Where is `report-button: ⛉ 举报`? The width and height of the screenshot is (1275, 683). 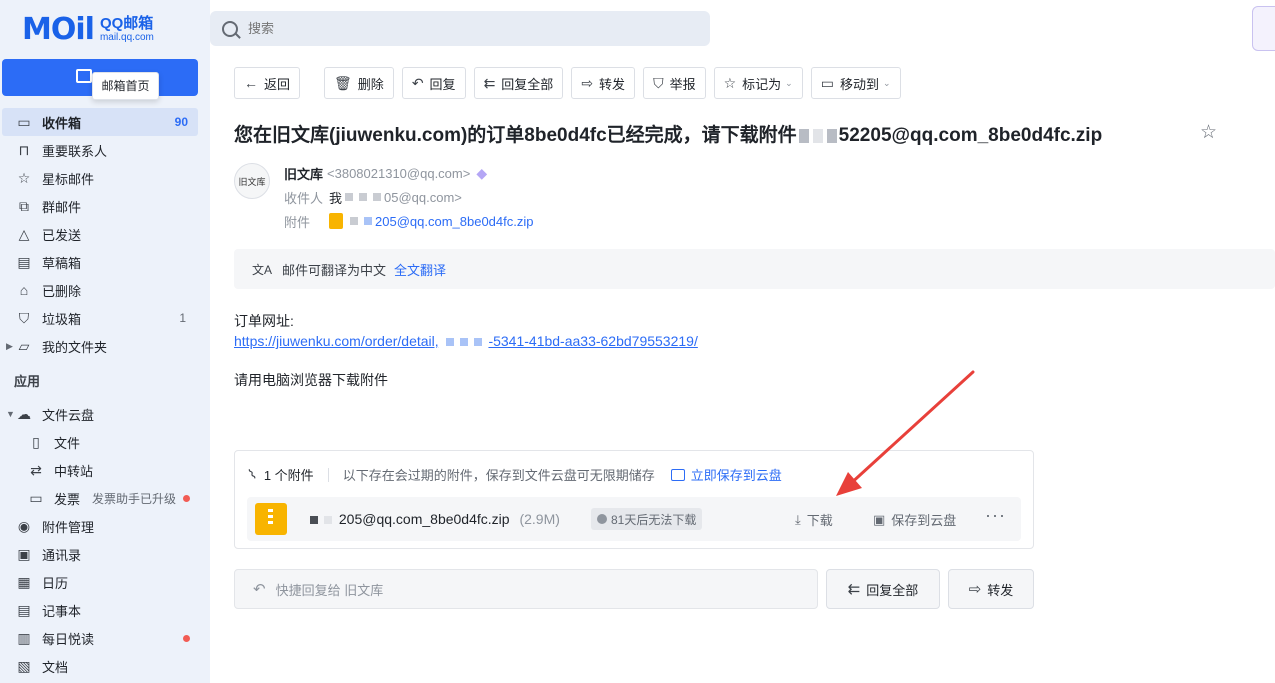
report-button: ⛉ 举报 is located at coordinates (674, 83).